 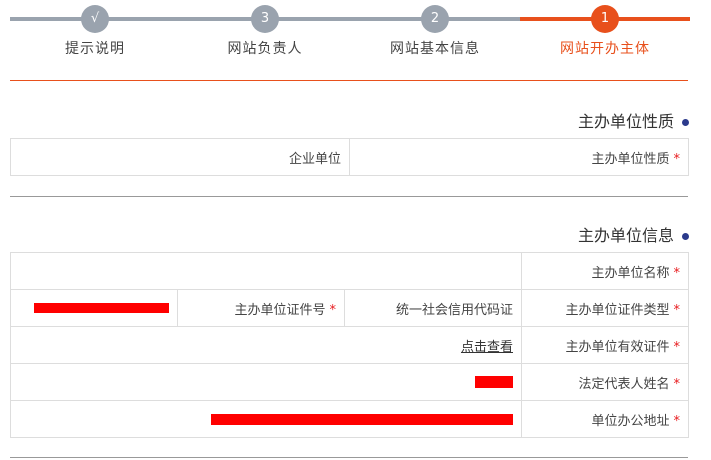 What do you see at coordinates (630, 421) in the screenshot?
I see `address-label: 单位办公地址` at bounding box center [630, 421].